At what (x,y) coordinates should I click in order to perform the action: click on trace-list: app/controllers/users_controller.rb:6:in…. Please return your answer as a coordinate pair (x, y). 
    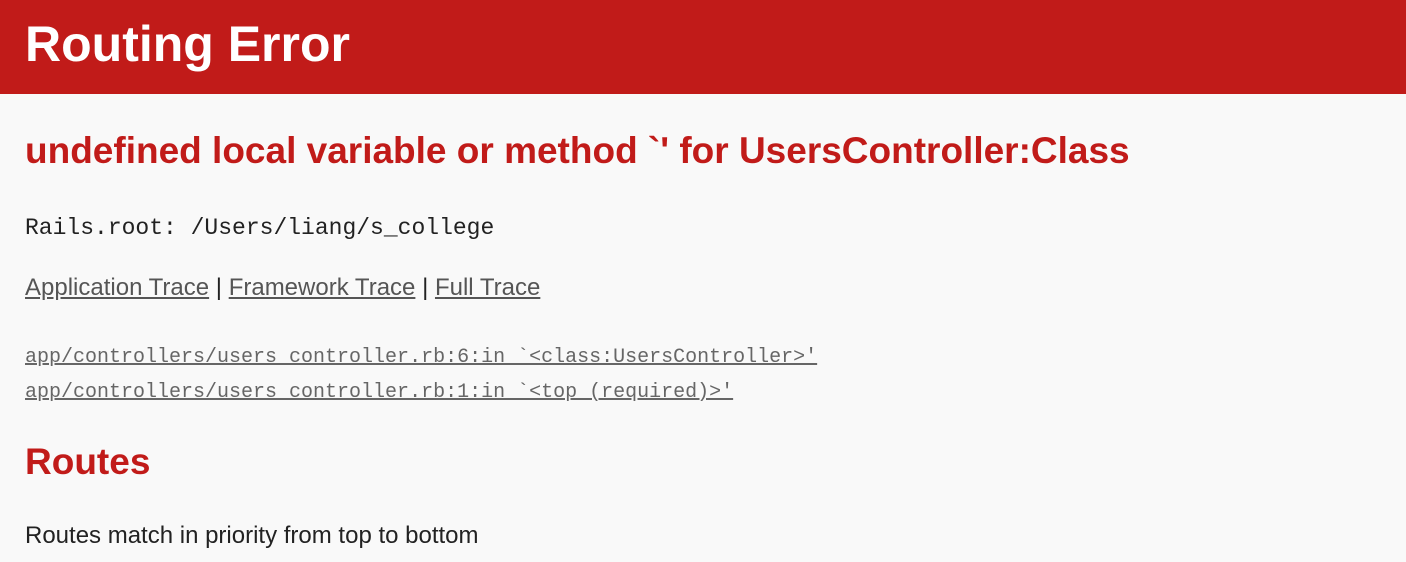
    Looking at the image, I should click on (421, 375).